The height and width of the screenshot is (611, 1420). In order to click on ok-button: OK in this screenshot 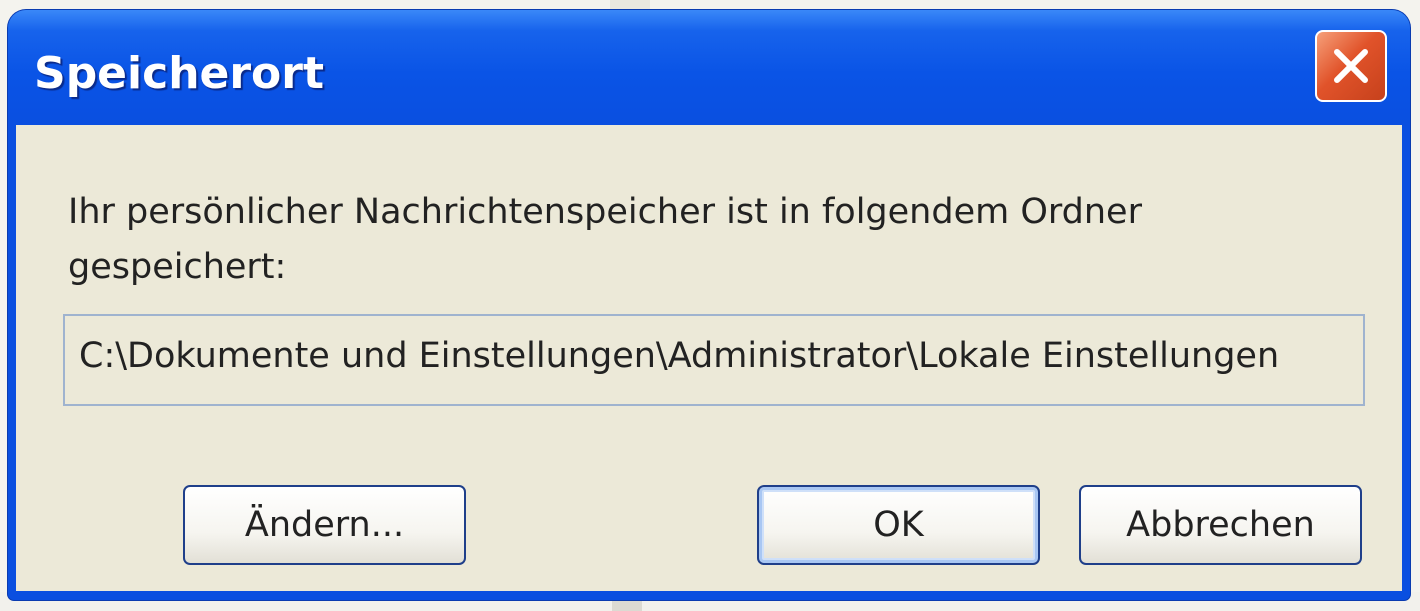, I will do `click(898, 525)`.